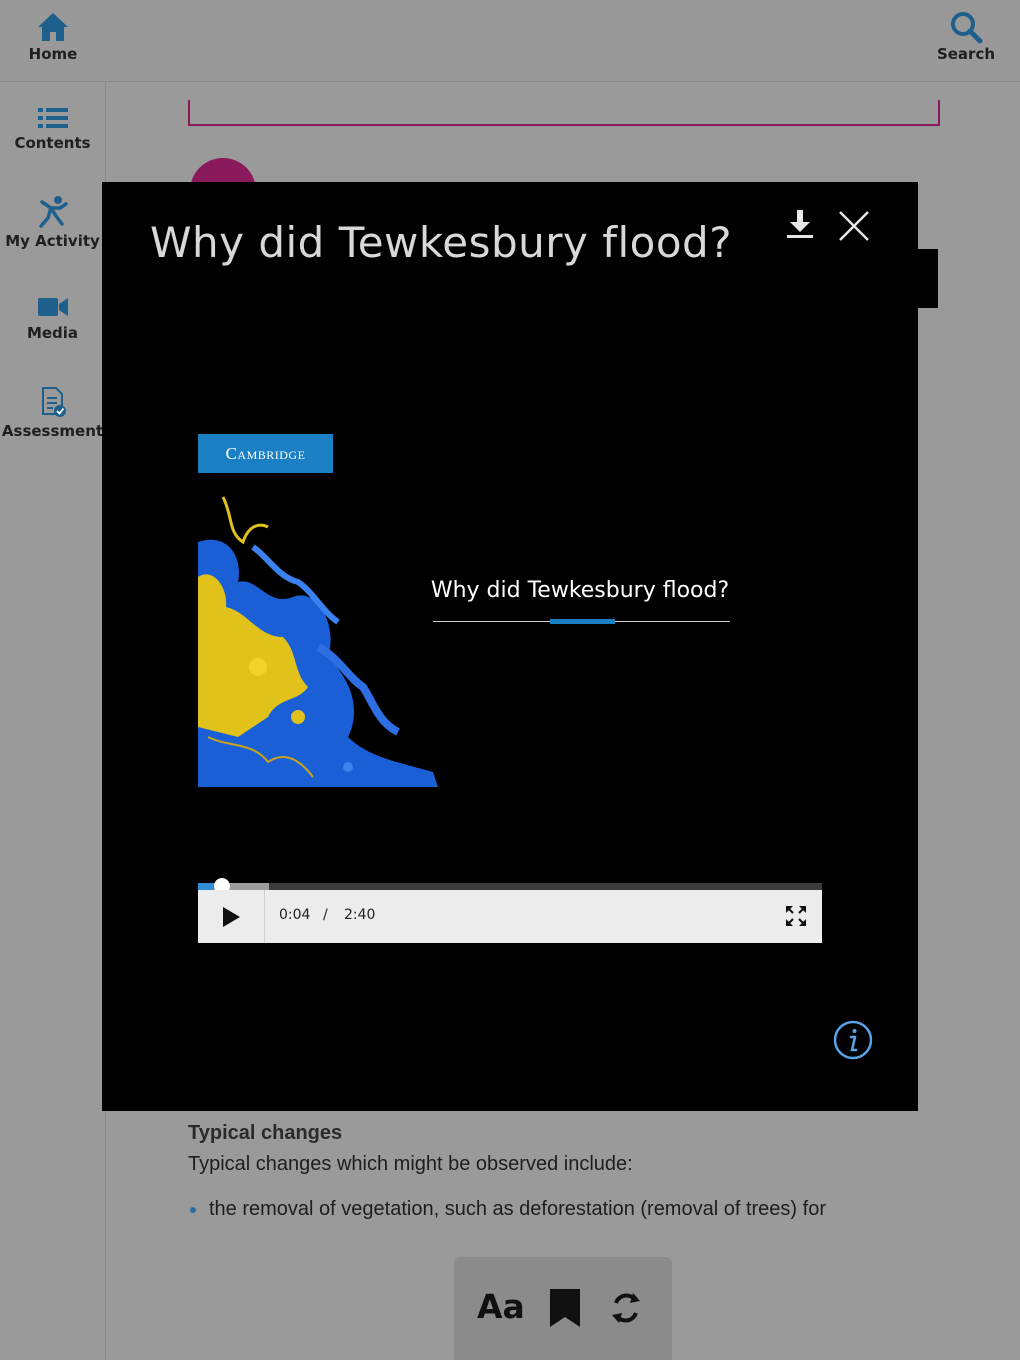 The image size is (1020, 1360). What do you see at coordinates (800, 224) in the screenshot?
I see `download-icon` at bounding box center [800, 224].